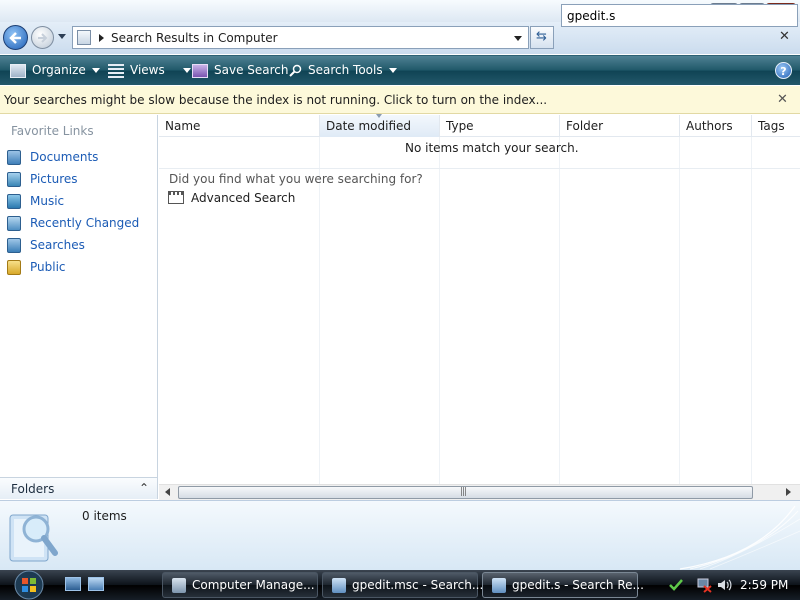  Describe the element at coordinates (48, 267) in the screenshot. I see `sidebar-item-label: Public` at that location.